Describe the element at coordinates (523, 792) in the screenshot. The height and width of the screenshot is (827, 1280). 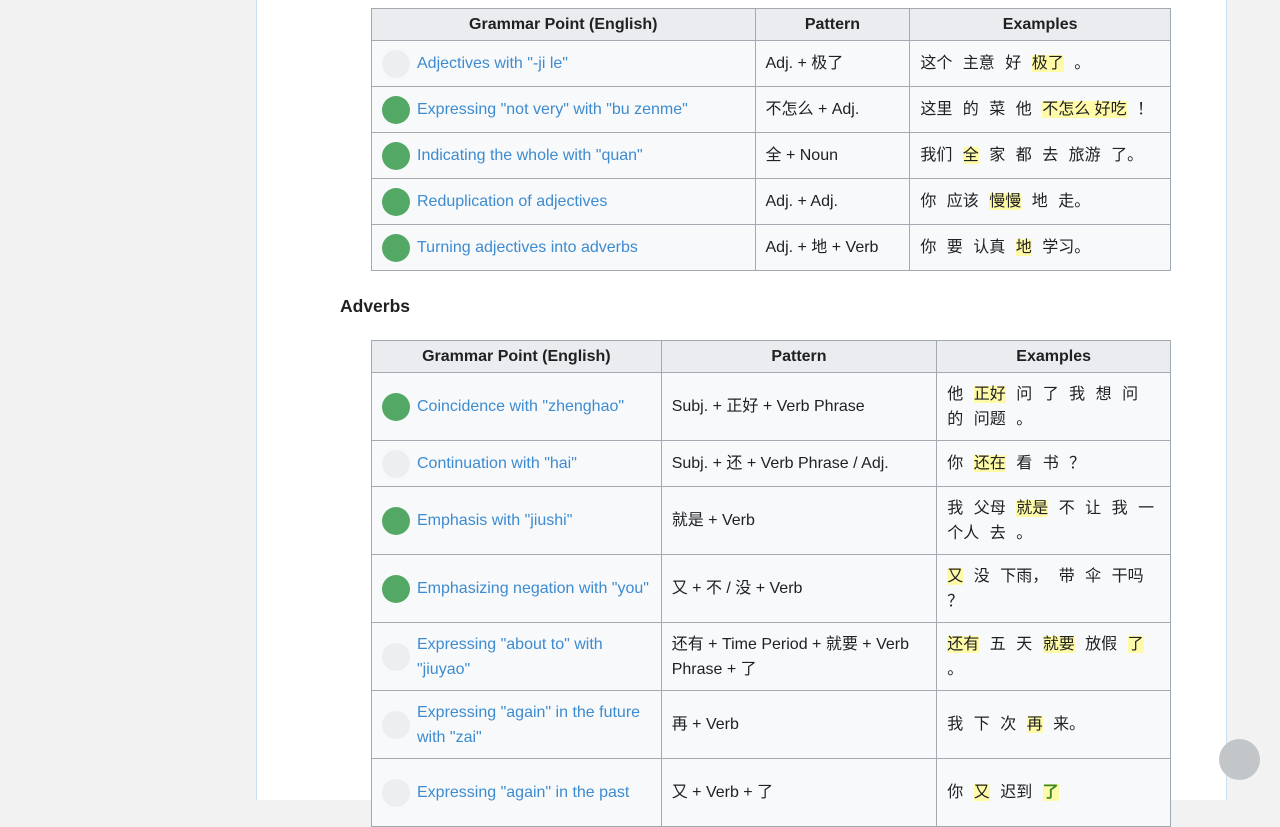
I see `grammar-point-link: Expressing "again" in the past` at that location.